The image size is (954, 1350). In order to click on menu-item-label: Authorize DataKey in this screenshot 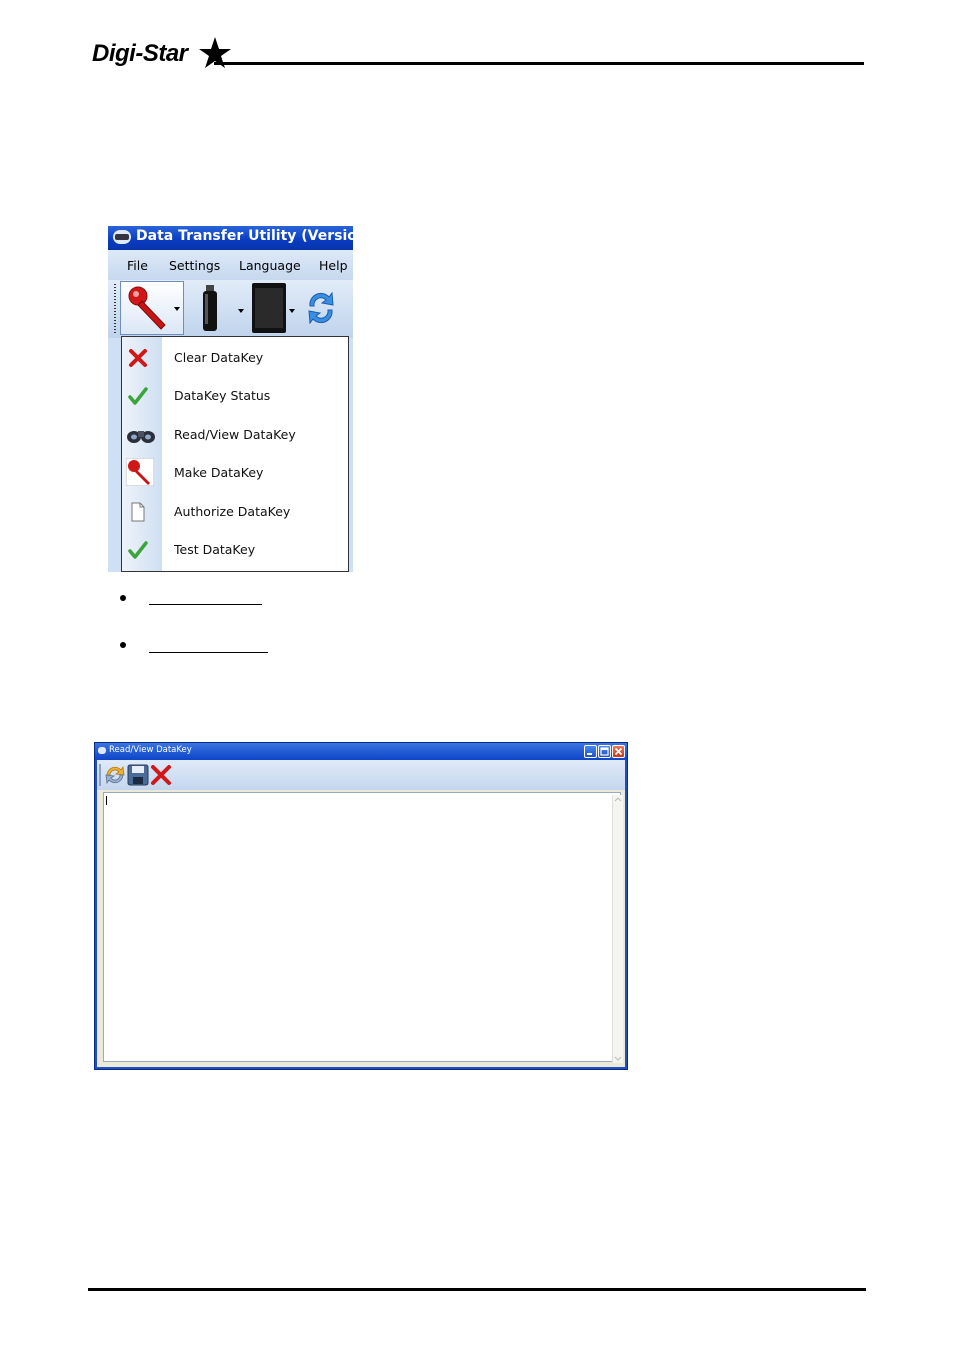, I will do `click(232, 511)`.